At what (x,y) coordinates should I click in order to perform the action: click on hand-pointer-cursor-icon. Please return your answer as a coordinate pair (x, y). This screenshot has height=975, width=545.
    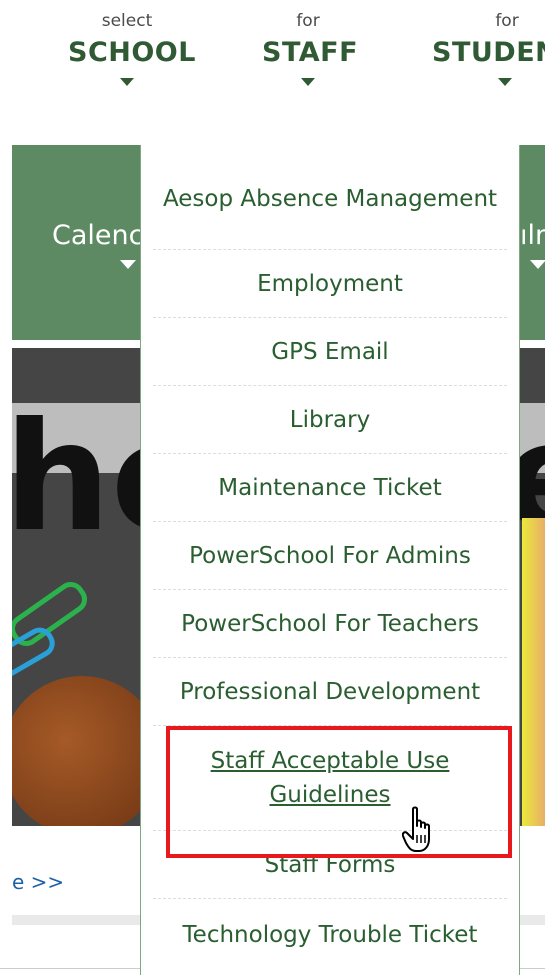
    Looking at the image, I should click on (416, 829).